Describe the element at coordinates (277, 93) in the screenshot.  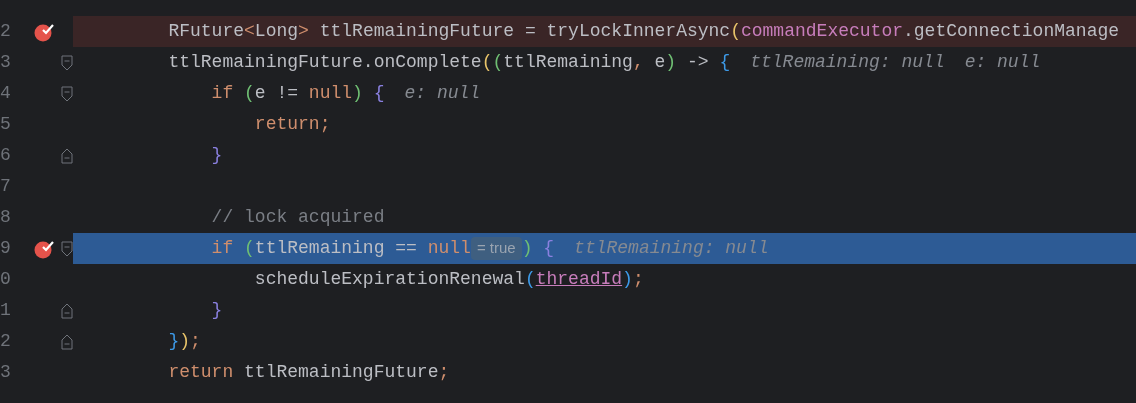
I see `code-token: e !=` at that location.